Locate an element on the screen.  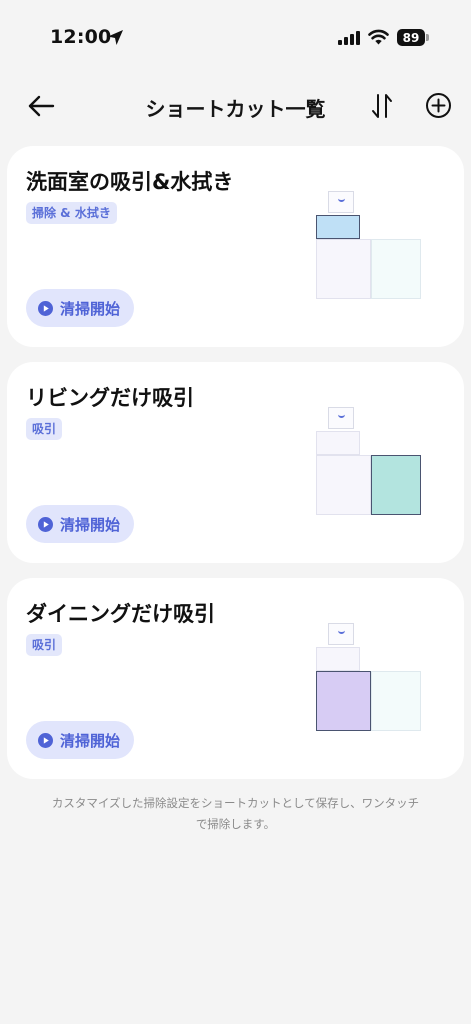
status-time: 12:00 is located at coordinates (81, 37).